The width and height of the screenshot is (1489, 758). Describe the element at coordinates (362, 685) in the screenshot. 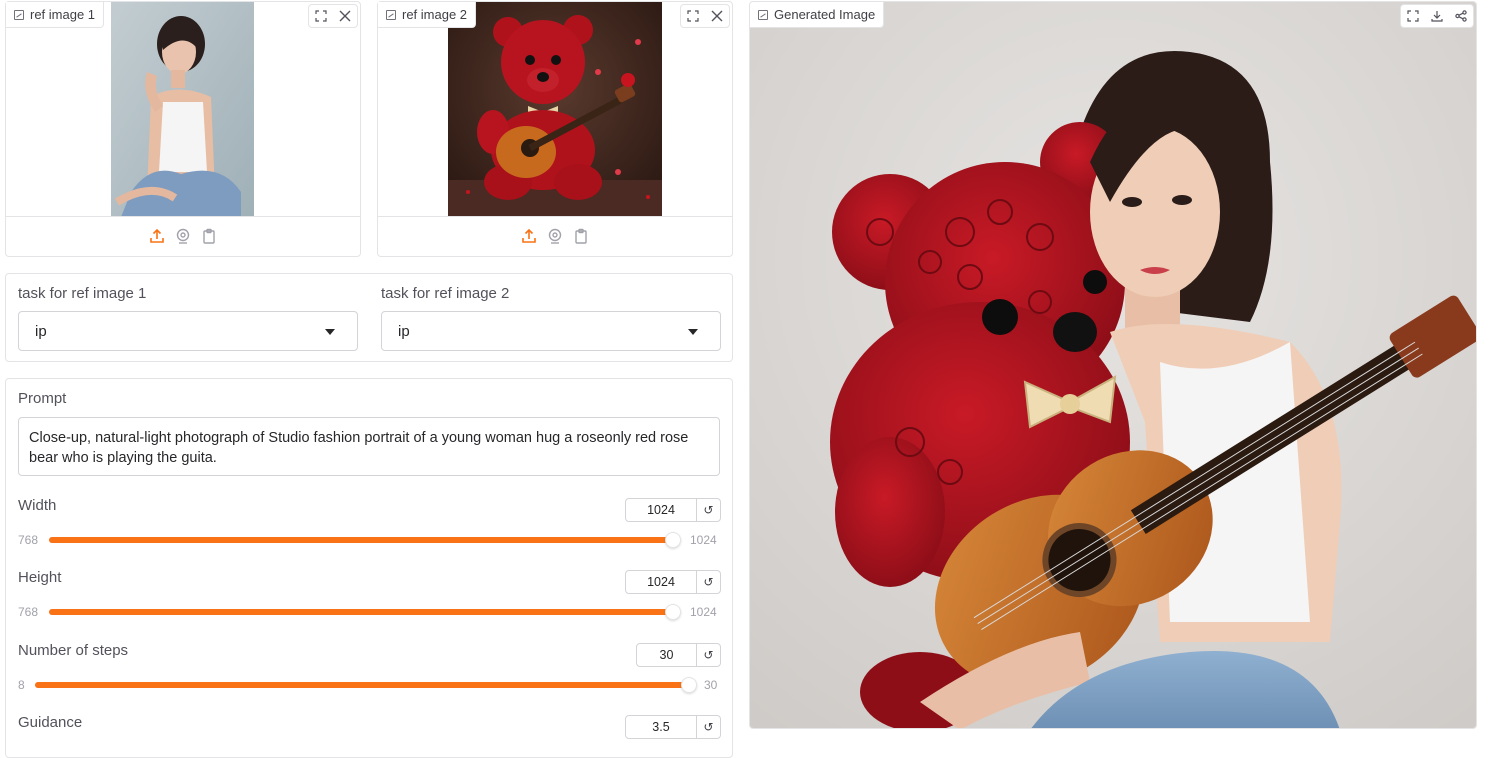

I see `steps-slider-fill` at that location.